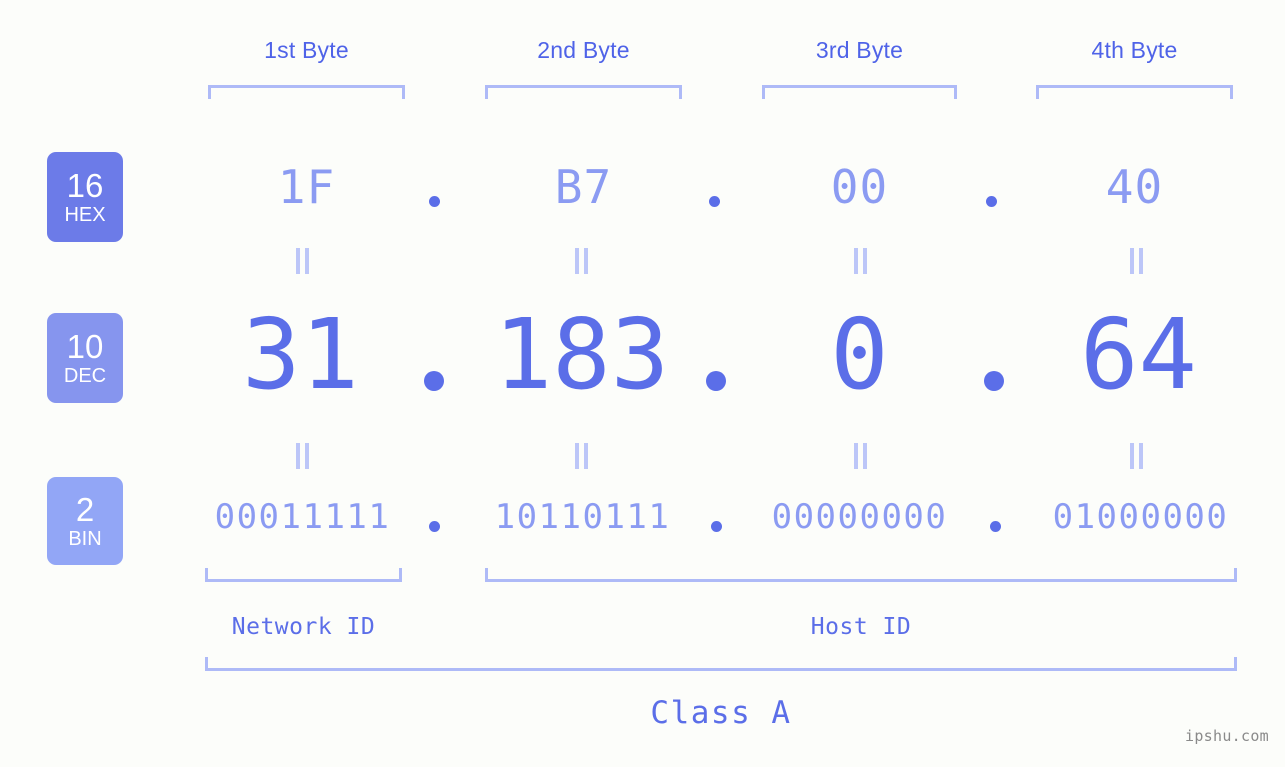  I want to click on dec-octet-2: 183, so click(581, 354).